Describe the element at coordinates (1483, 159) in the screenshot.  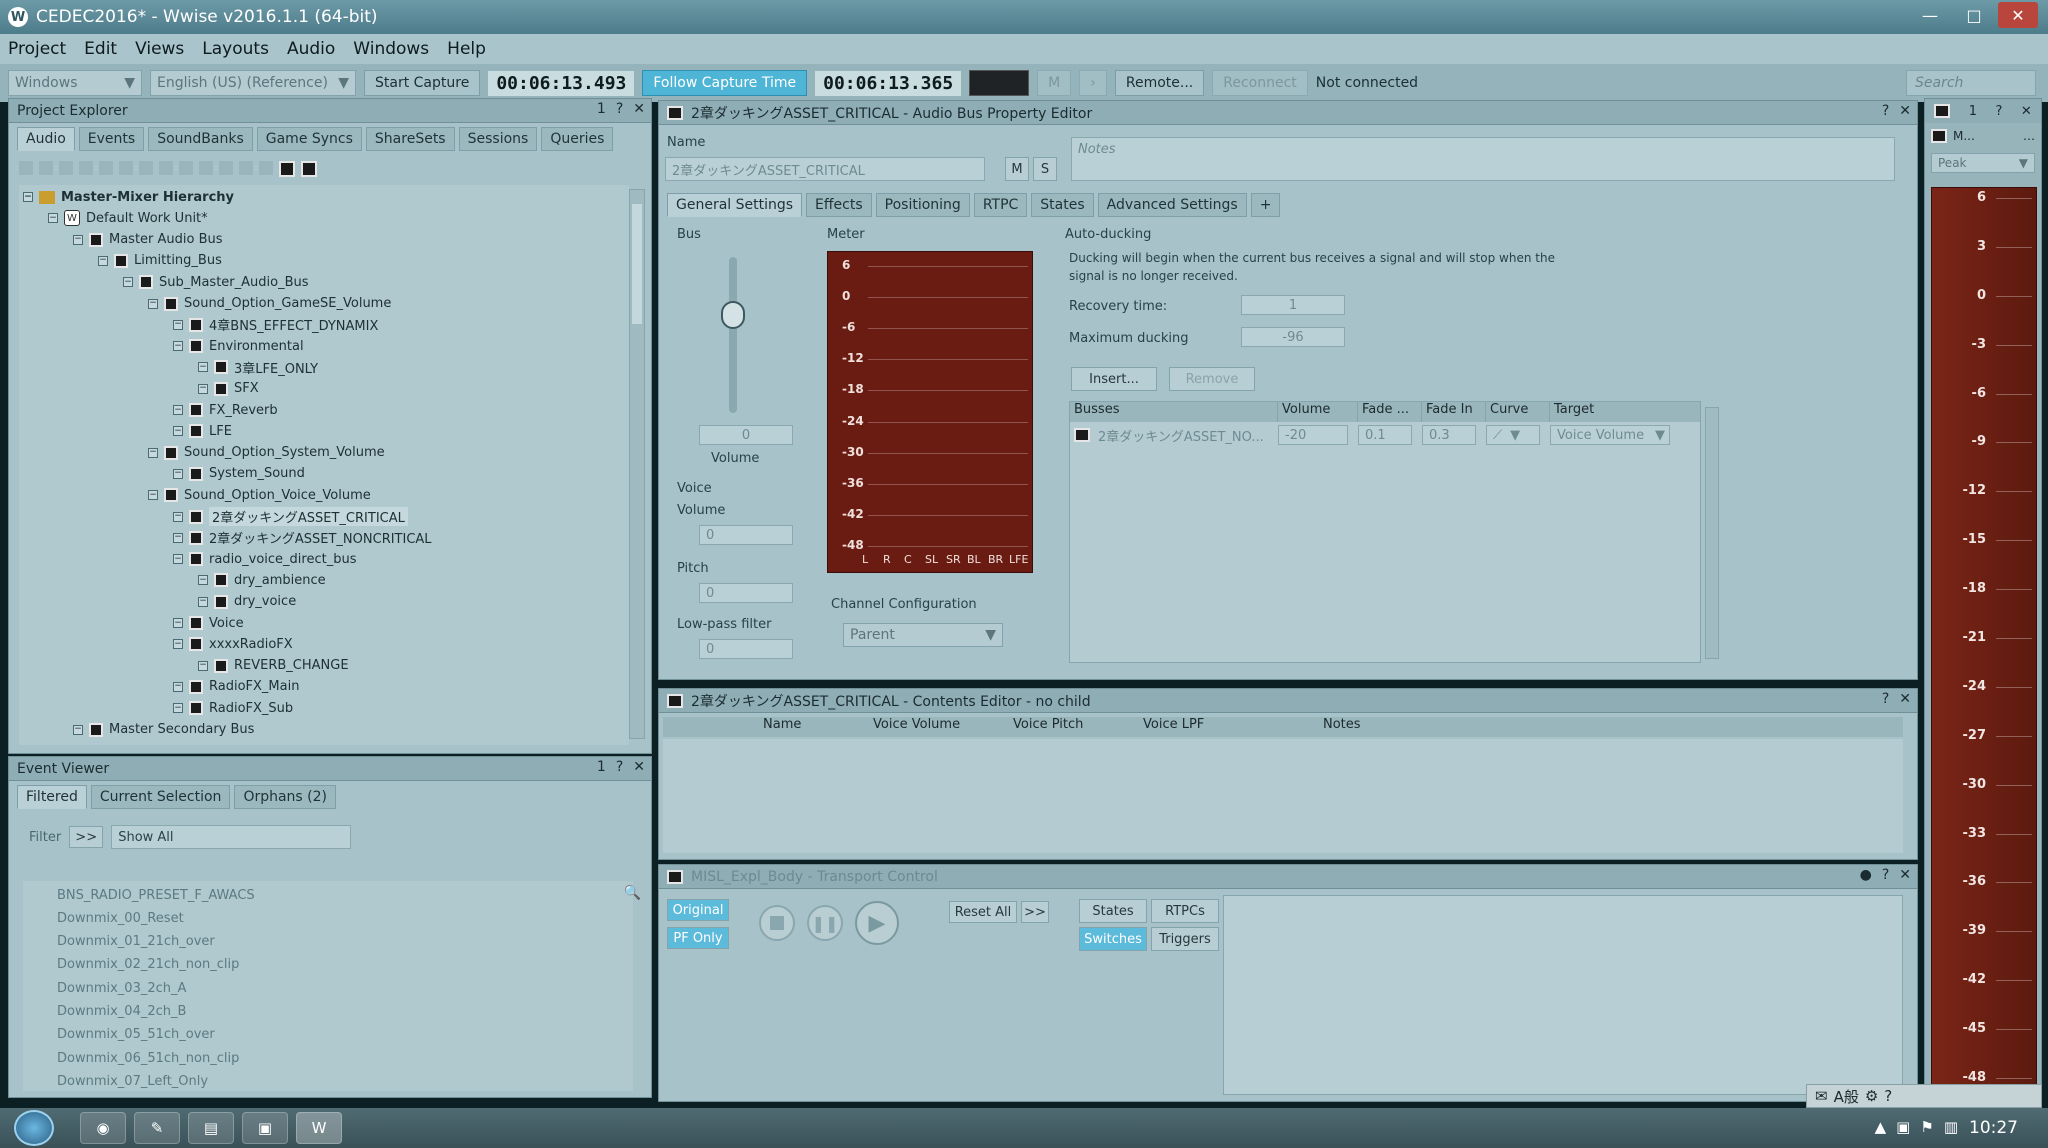
I see `notes-field: Notes` at that location.